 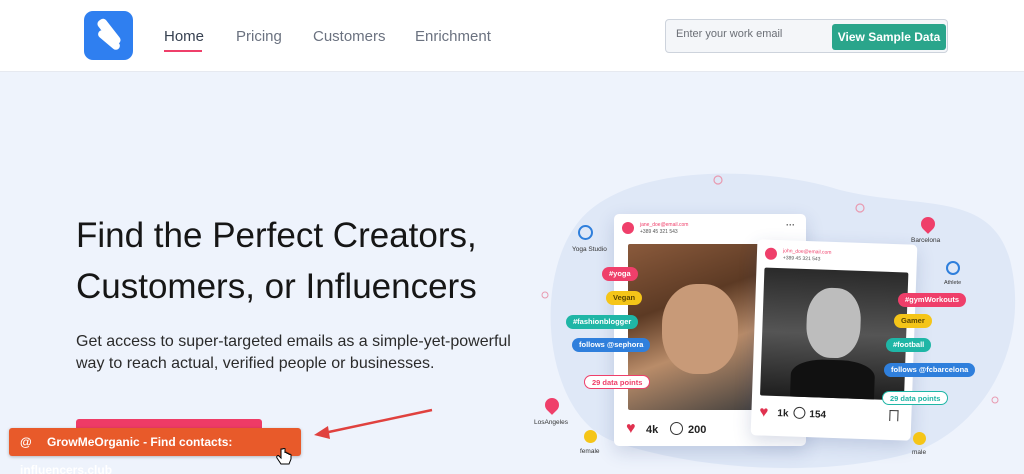 I want to click on nav-pricing: Pricing, so click(x=259, y=36).